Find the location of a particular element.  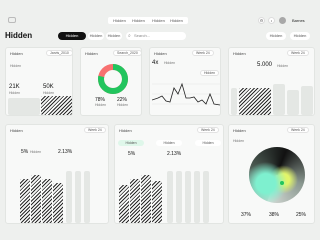

card-trend: Hidden Week 24 4x Hidden Hidden is located at coordinates (185, 81).